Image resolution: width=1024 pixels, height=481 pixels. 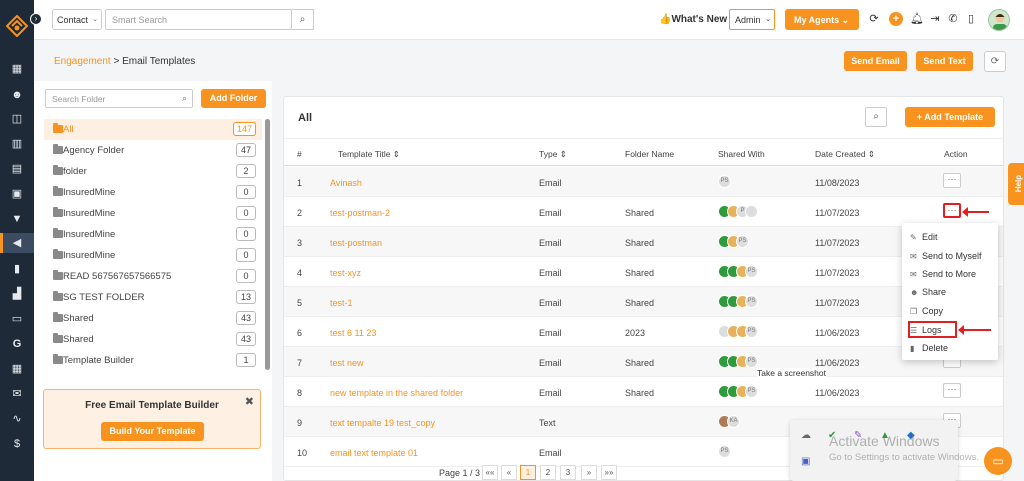 I want to click on contacts-icon: ☻, so click(x=17, y=95).